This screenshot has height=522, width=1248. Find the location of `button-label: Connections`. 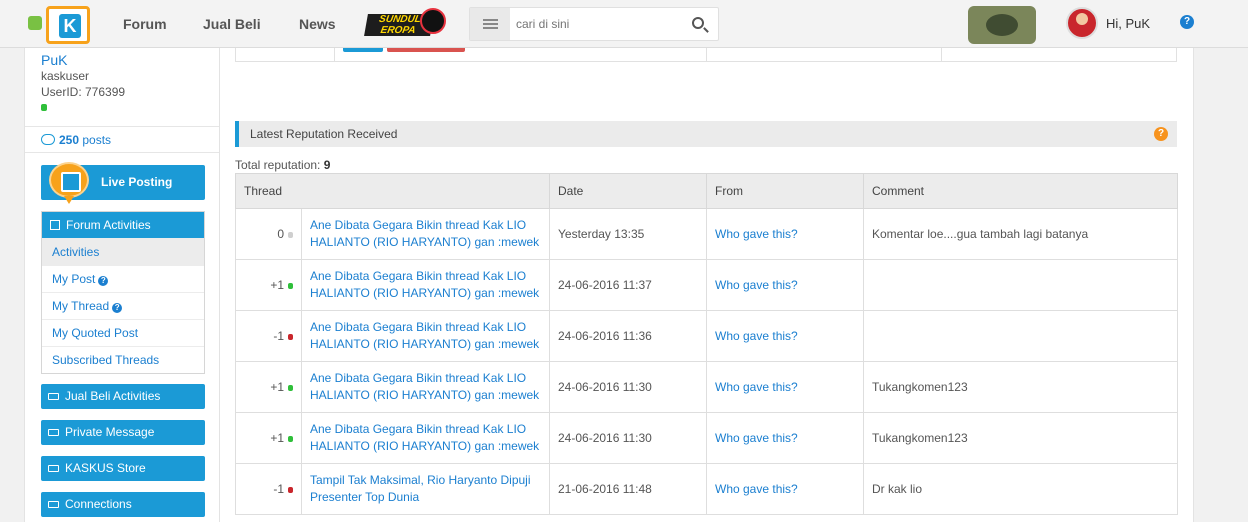

button-label: Connections is located at coordinates (98, 504).